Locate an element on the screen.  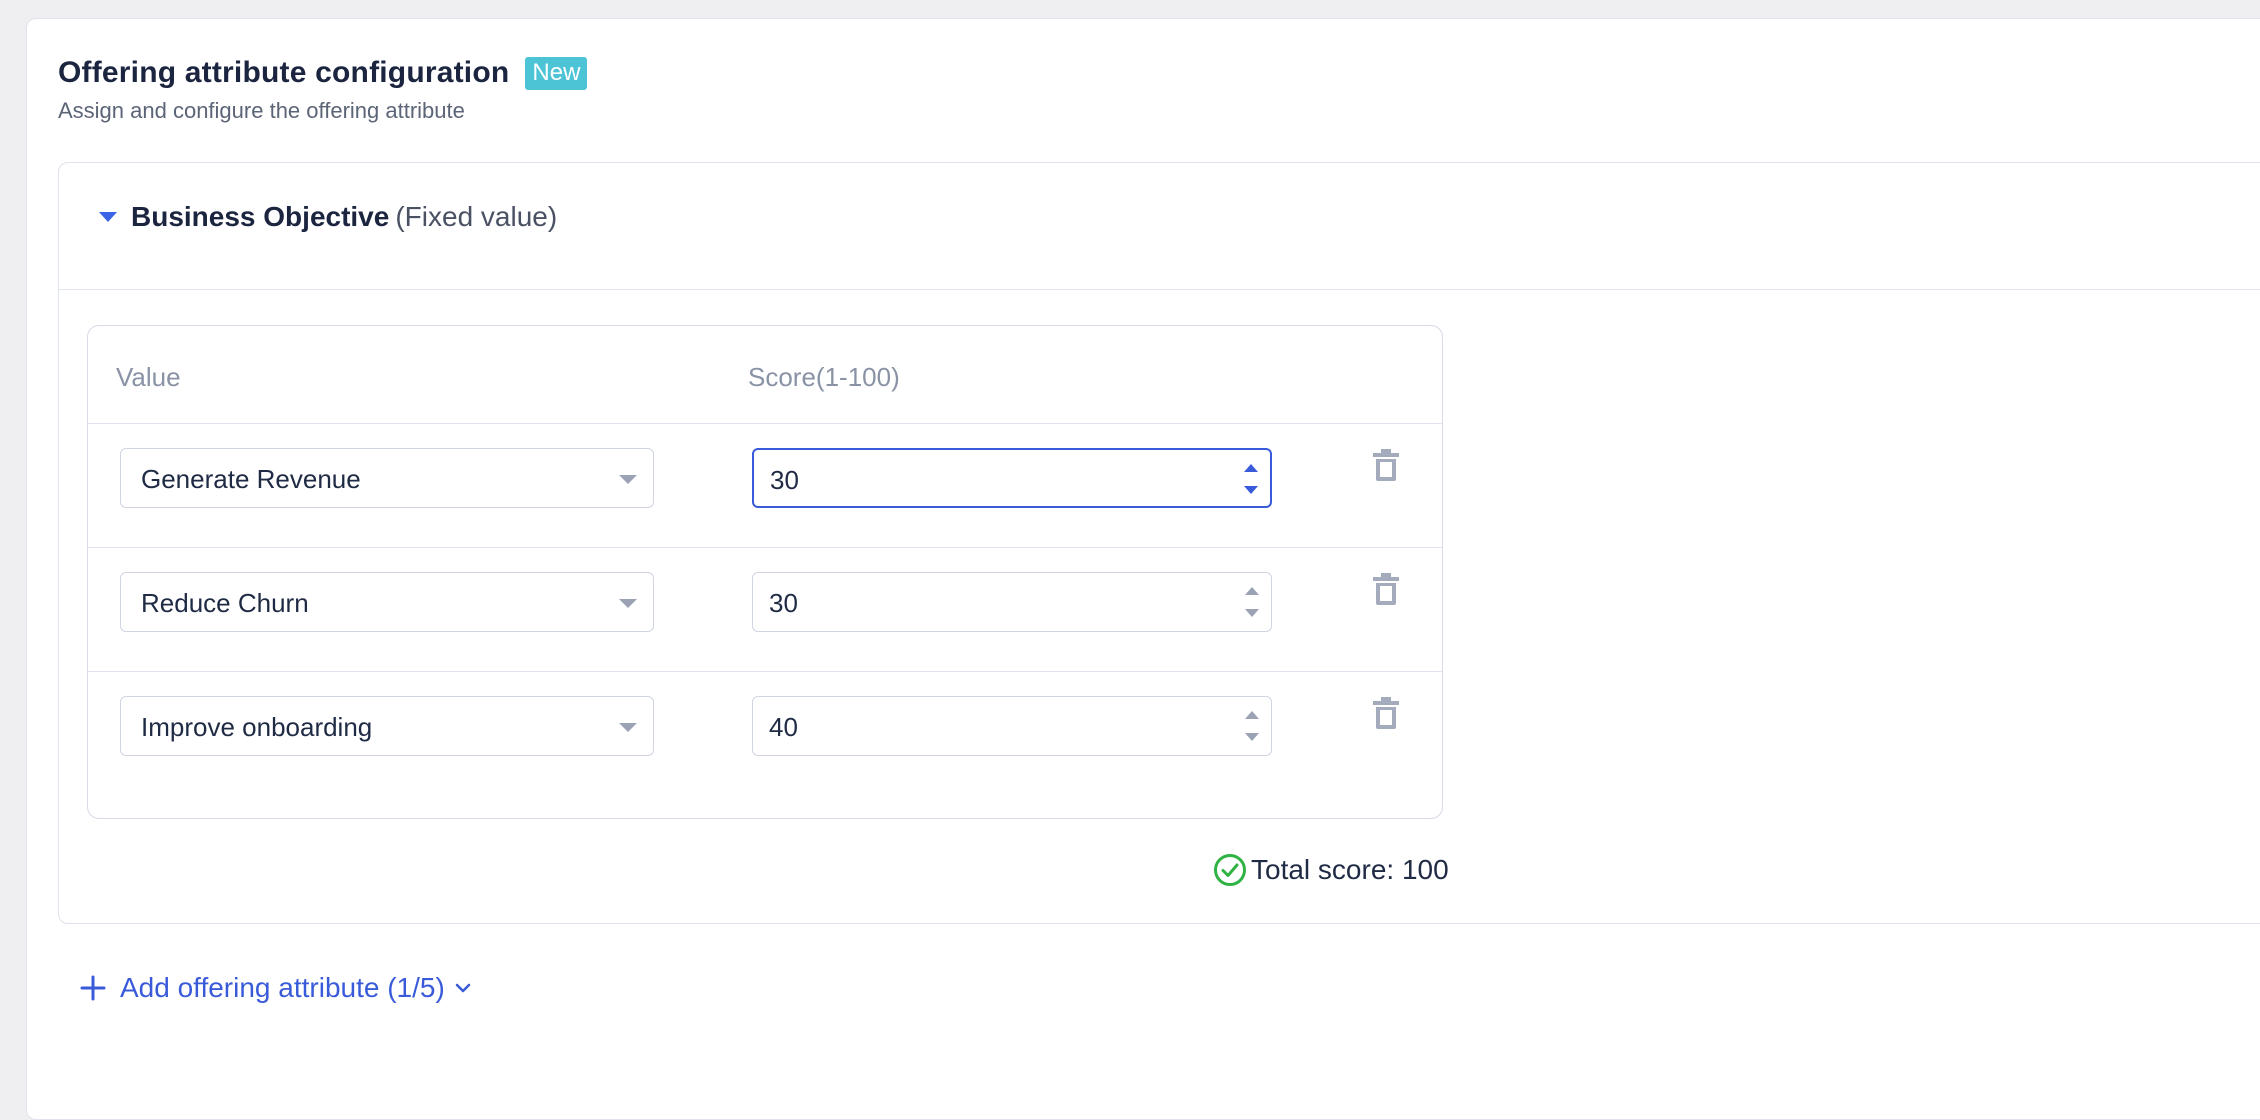
section-header: Business Objective (Fixed value) is located at coordinates (1159, 226).